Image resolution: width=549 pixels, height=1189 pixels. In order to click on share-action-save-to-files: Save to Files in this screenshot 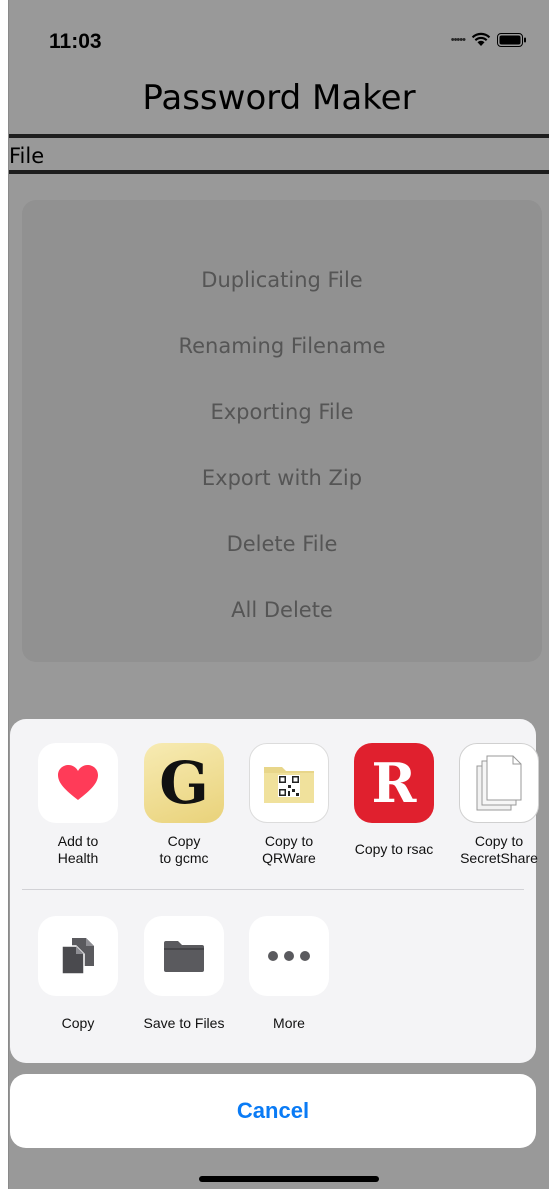, I will do `click(184, 973)`.